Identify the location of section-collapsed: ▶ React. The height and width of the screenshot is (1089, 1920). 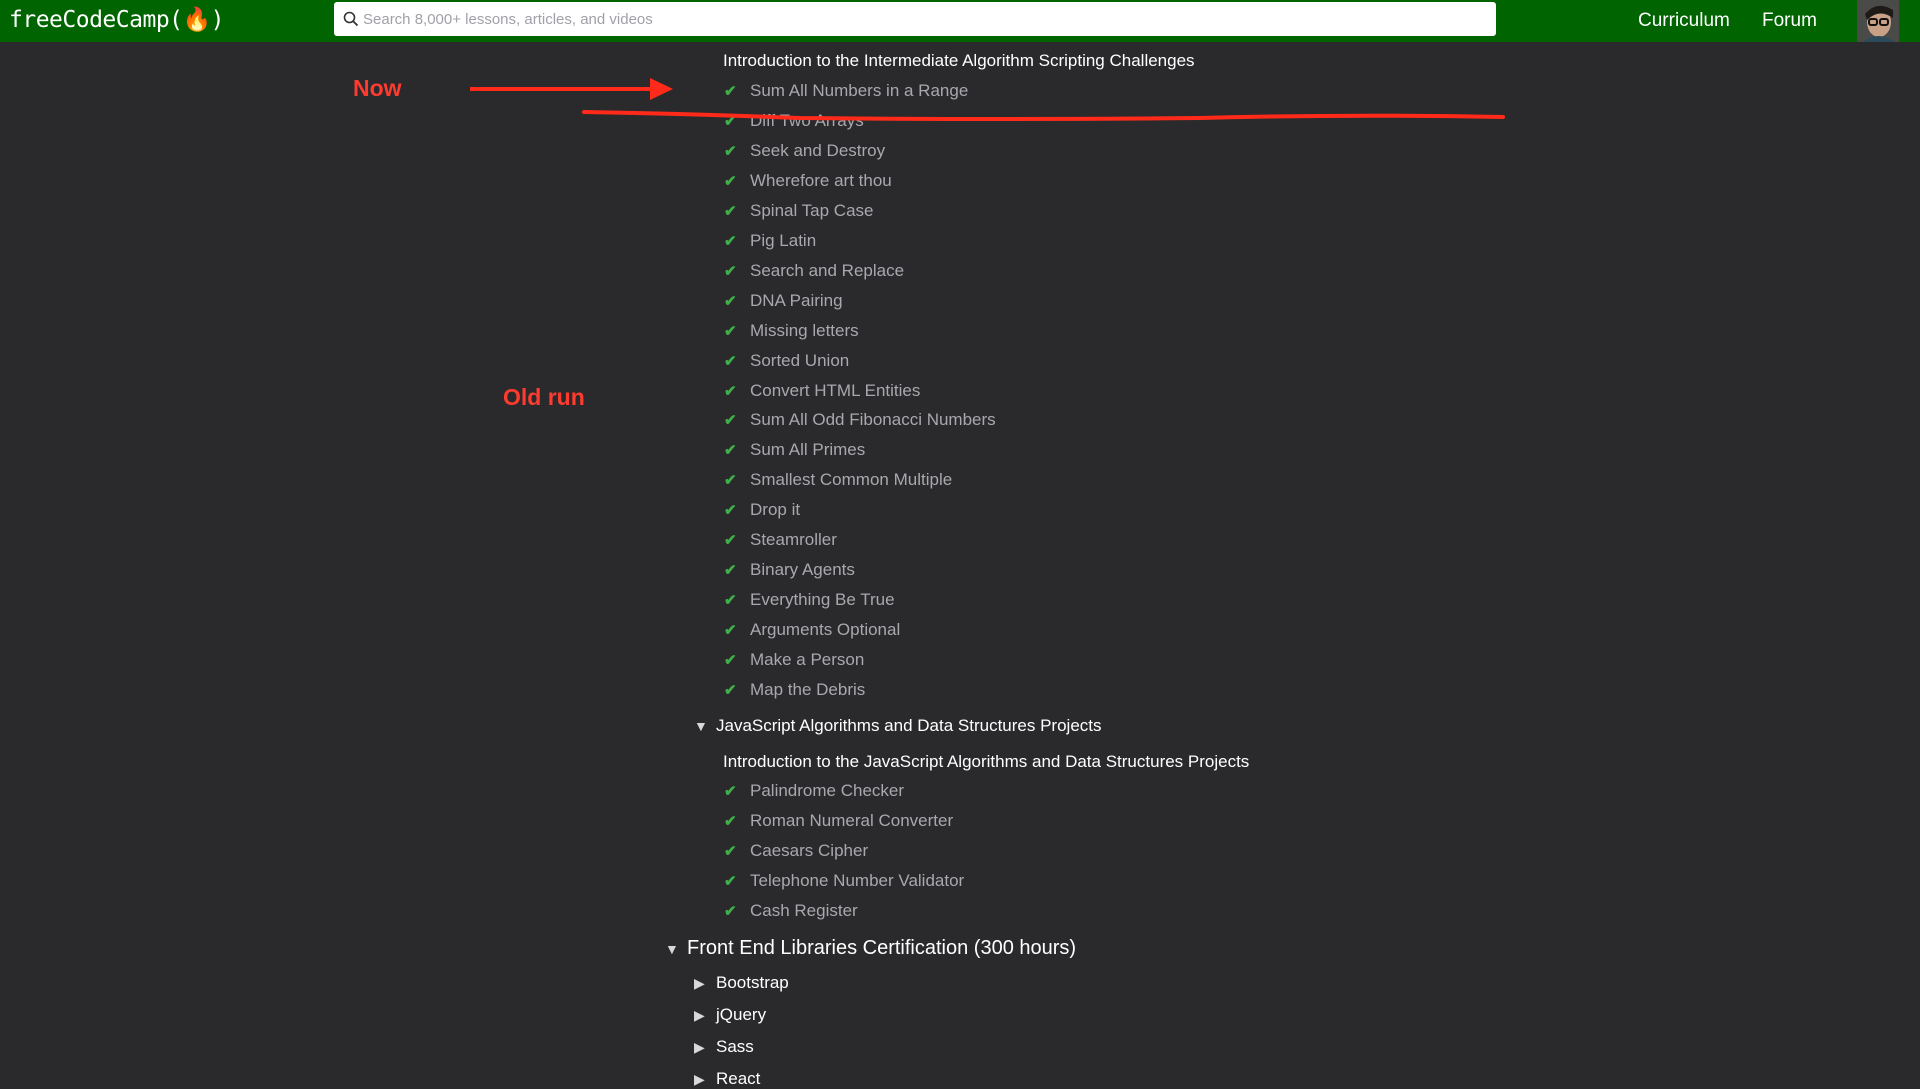
(727, 1079).